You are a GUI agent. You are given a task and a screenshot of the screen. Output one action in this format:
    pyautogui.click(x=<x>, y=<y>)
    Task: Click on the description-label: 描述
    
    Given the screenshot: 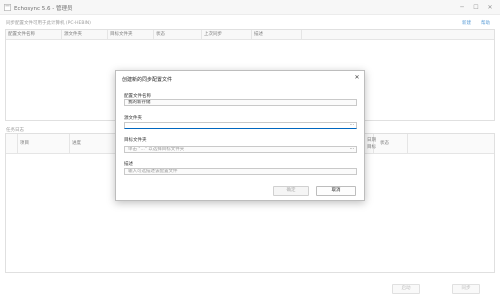 What is the action you would take?
    pyautogui.click(x=128, y=164)
    